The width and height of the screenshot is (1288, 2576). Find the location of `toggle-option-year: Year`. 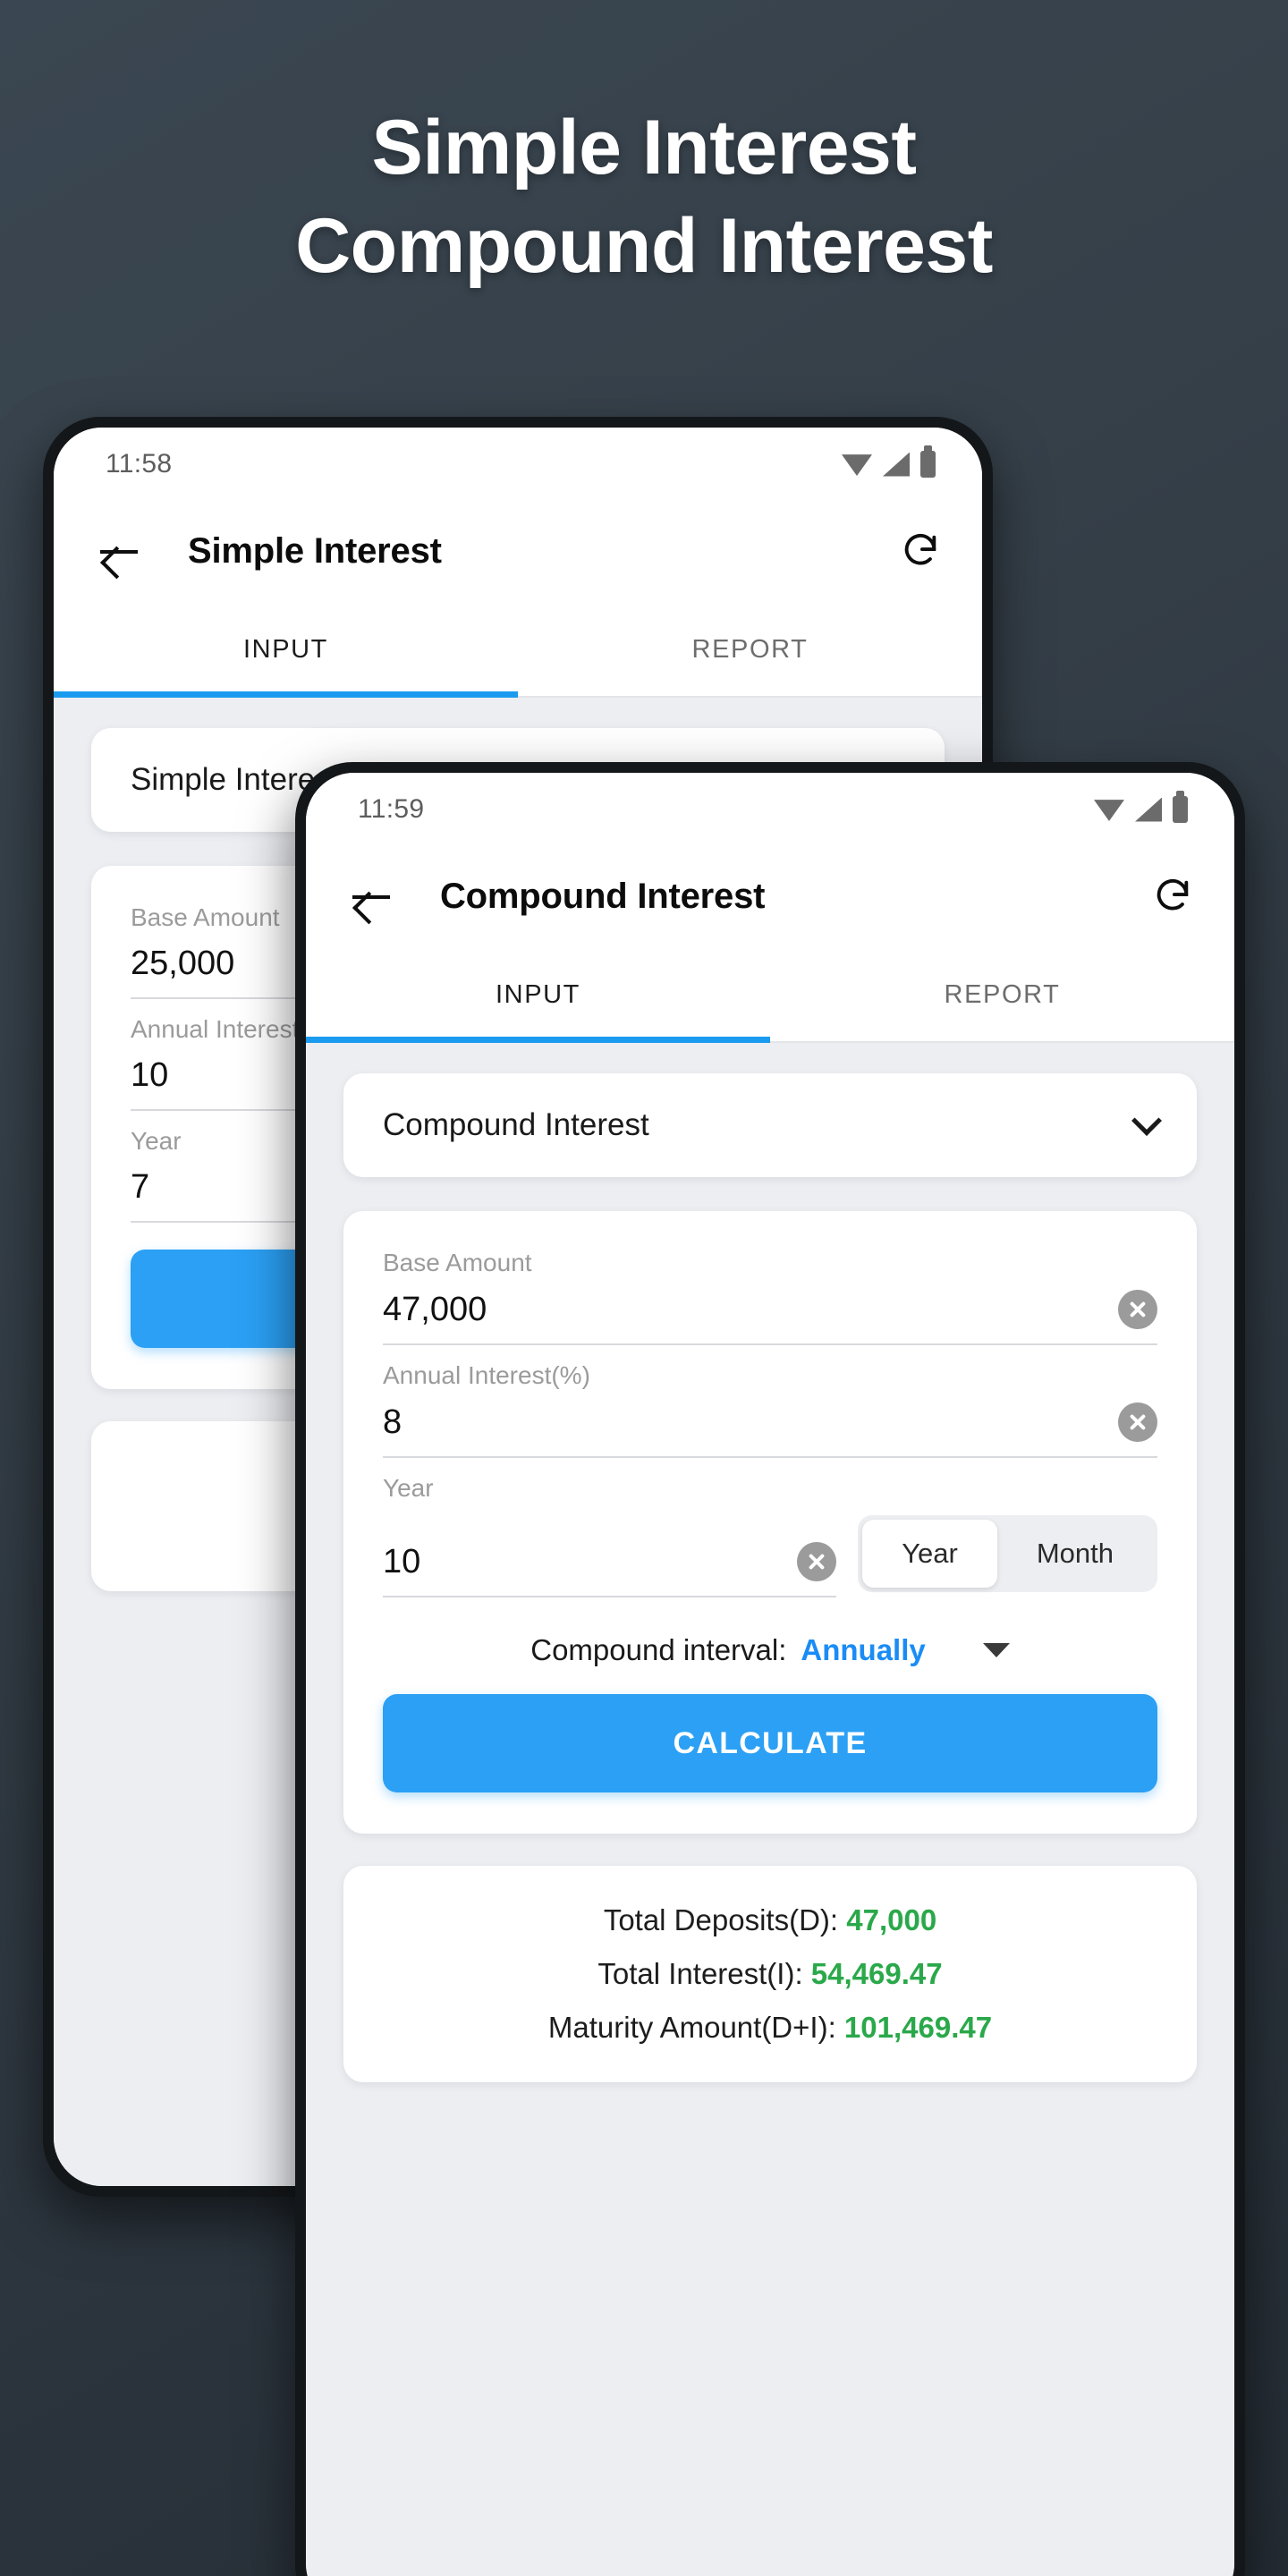

toggle-option-year: Year is located at coordinates (929, 1554).